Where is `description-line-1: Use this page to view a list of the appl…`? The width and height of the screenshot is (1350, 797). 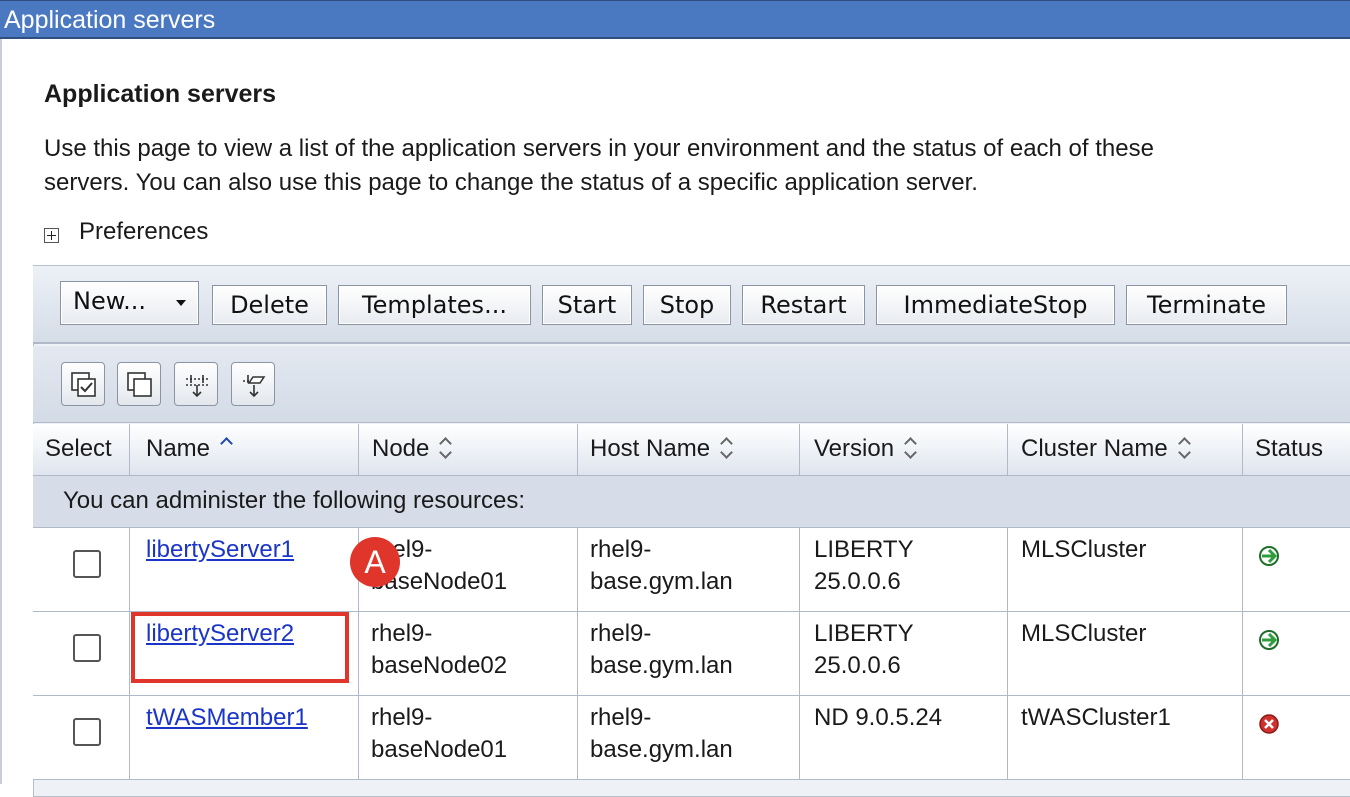
description-line-1: Use this page to view a list of the appl… is located at coordinates (599, 148).